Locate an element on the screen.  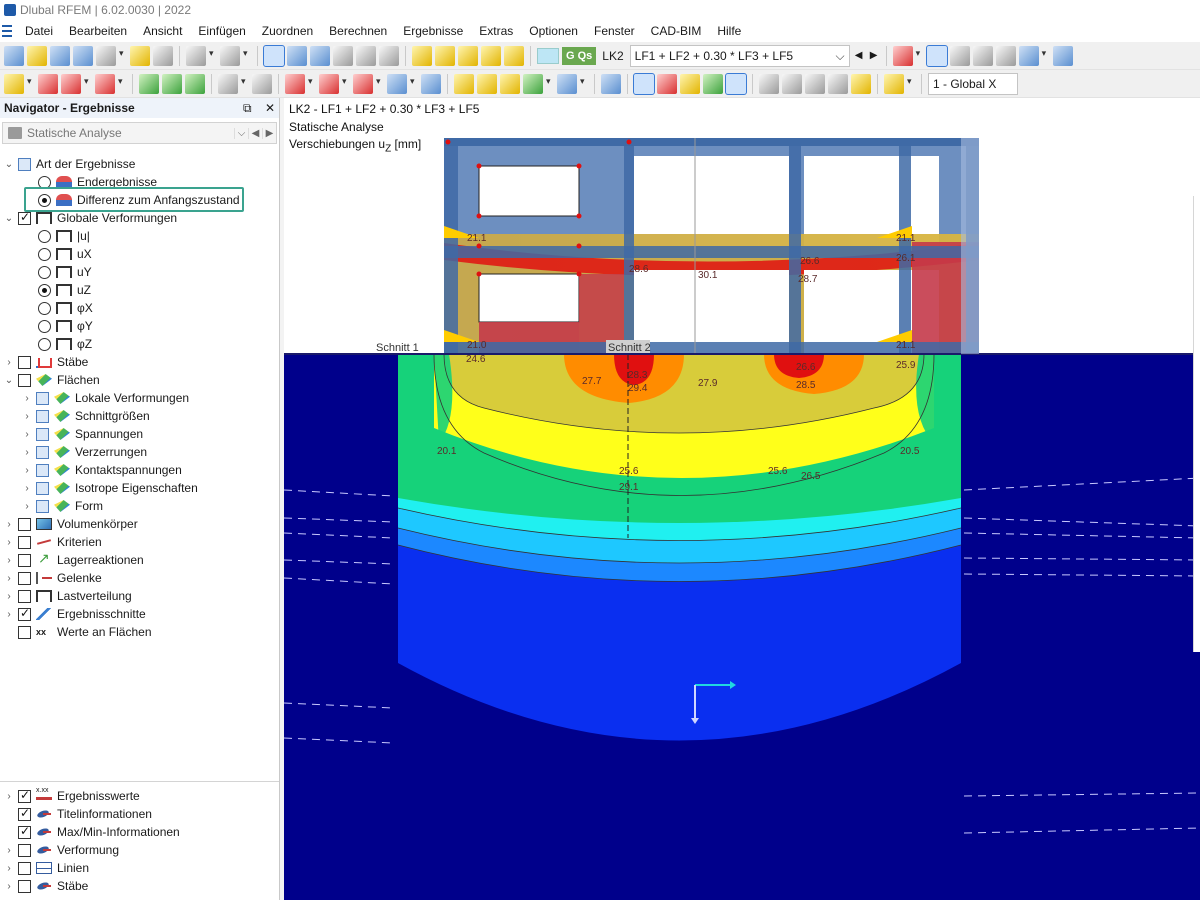
tree-phix: φX is located at coordinates (65, 308).